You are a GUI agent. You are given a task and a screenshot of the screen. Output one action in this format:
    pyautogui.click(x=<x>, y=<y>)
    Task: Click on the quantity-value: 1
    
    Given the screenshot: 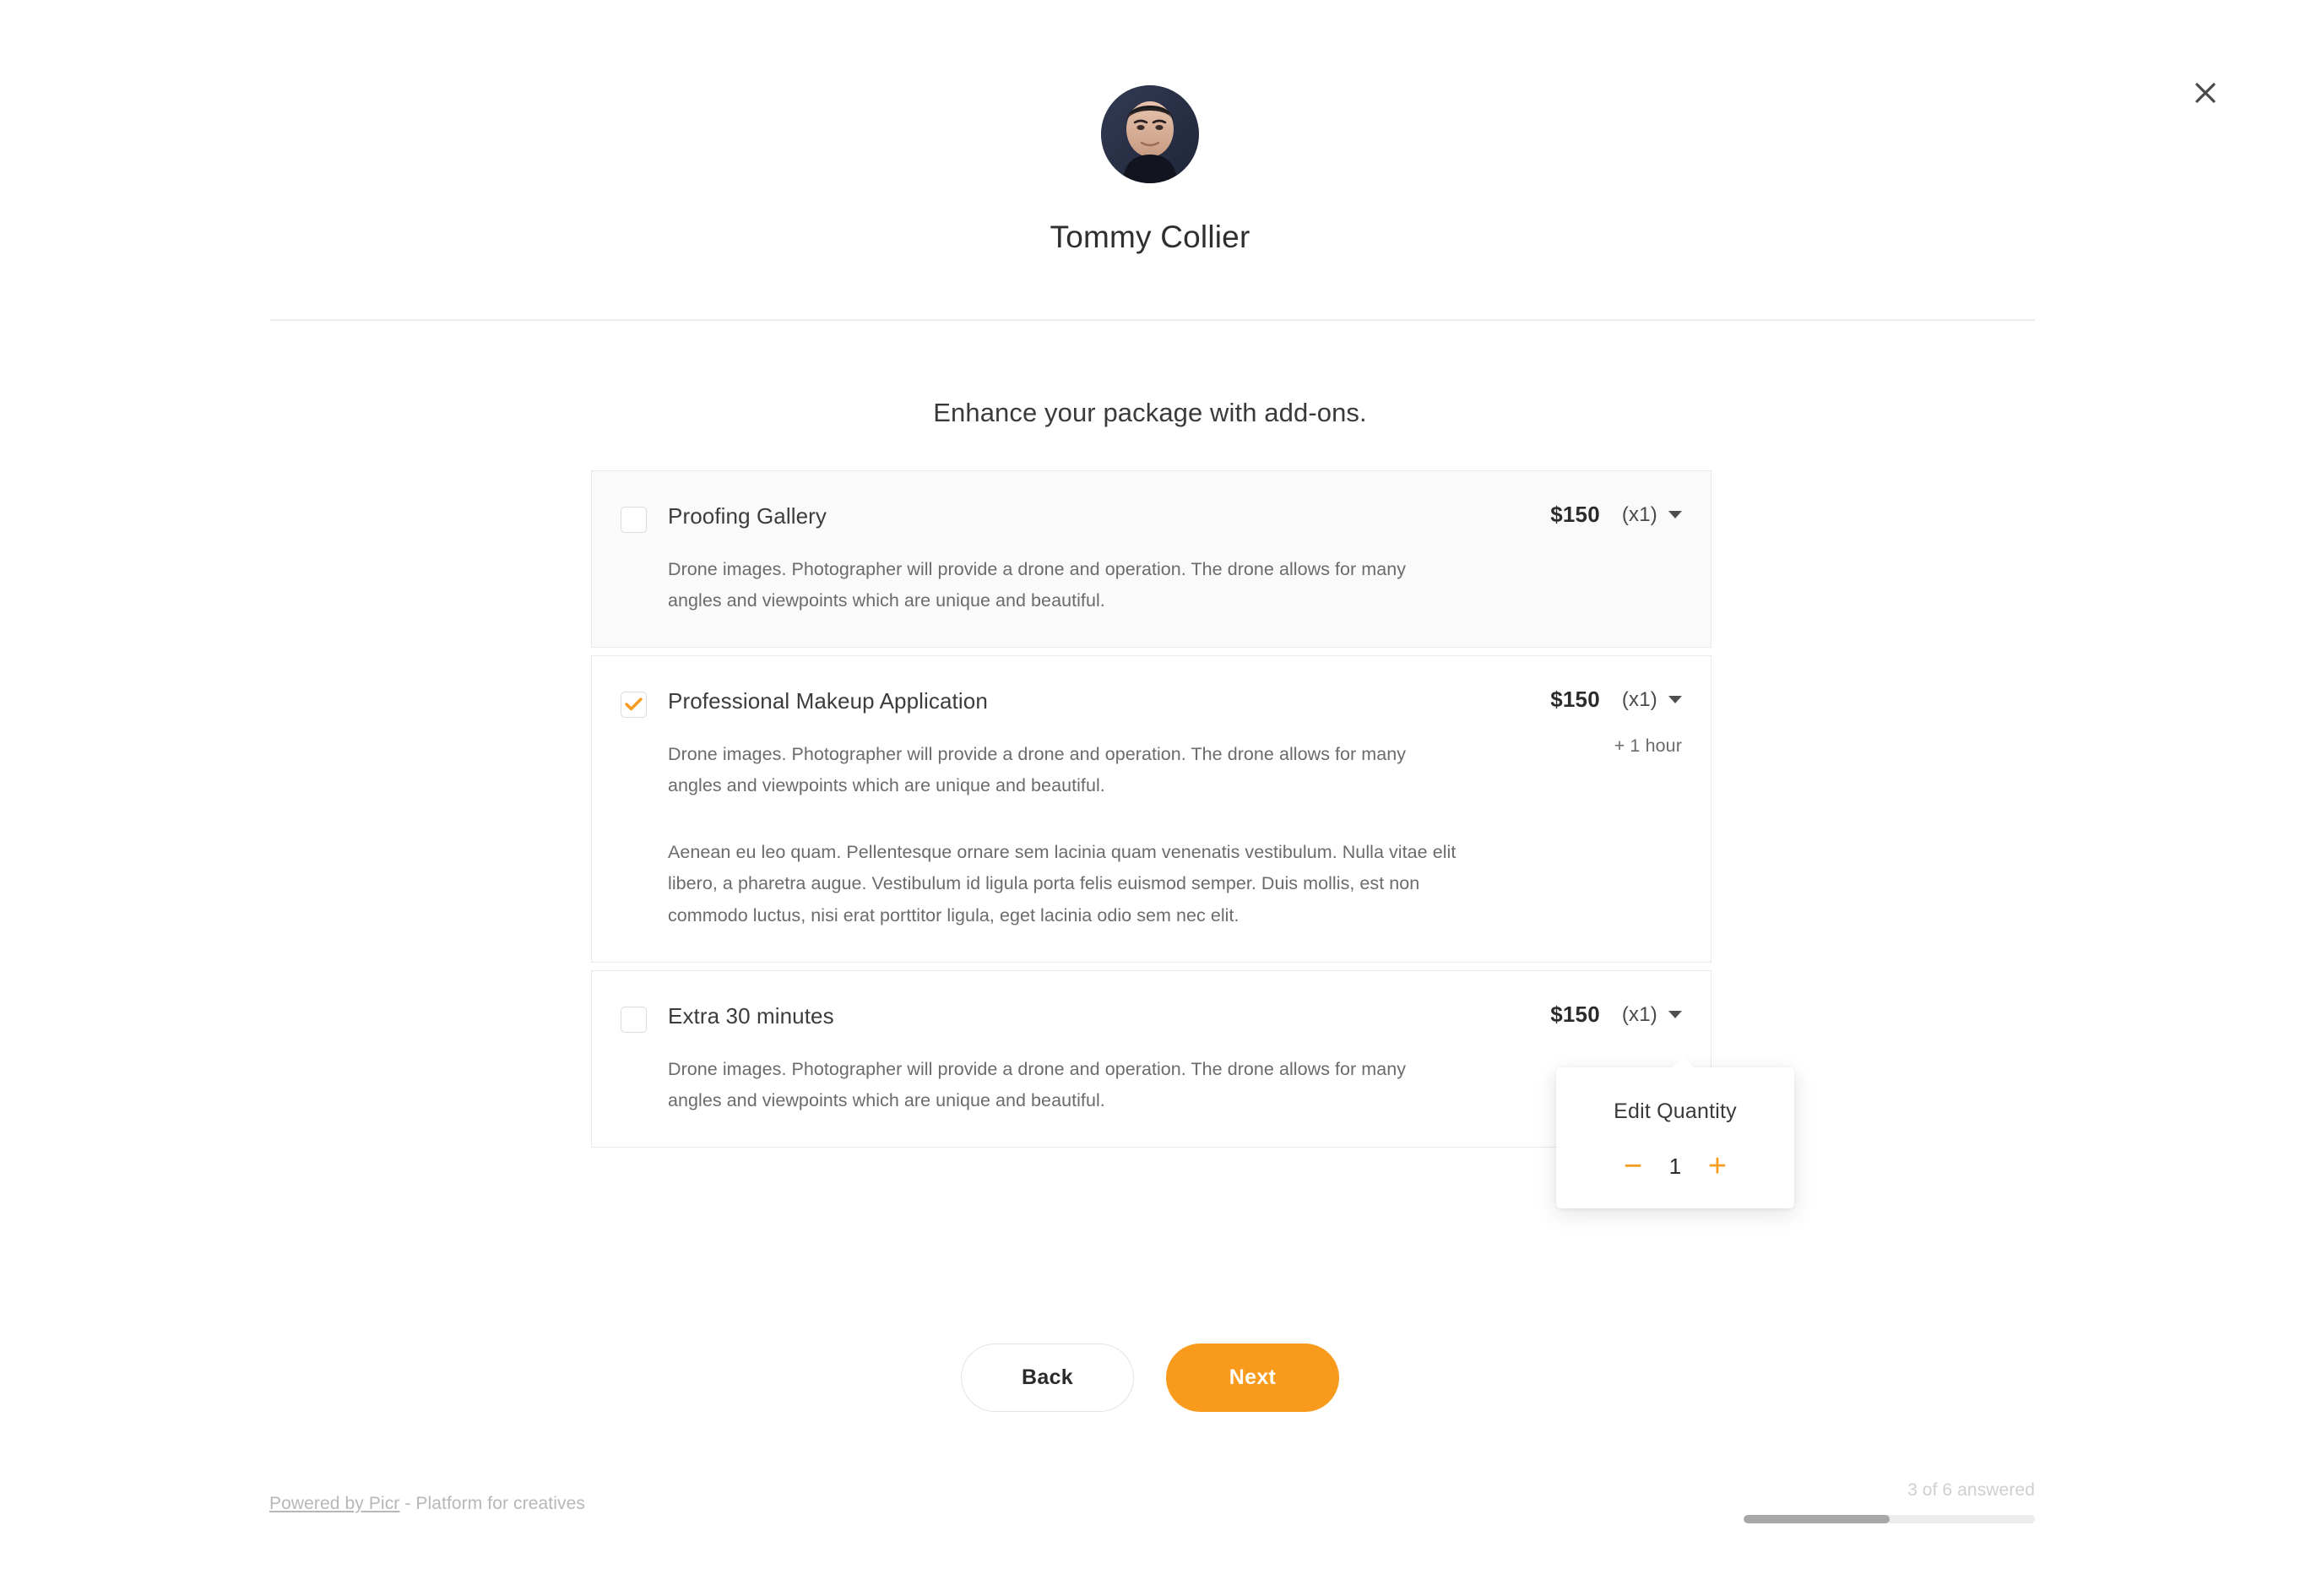 What is the action you would take?
    pyautogui.click(x=1675, y=1166)
    